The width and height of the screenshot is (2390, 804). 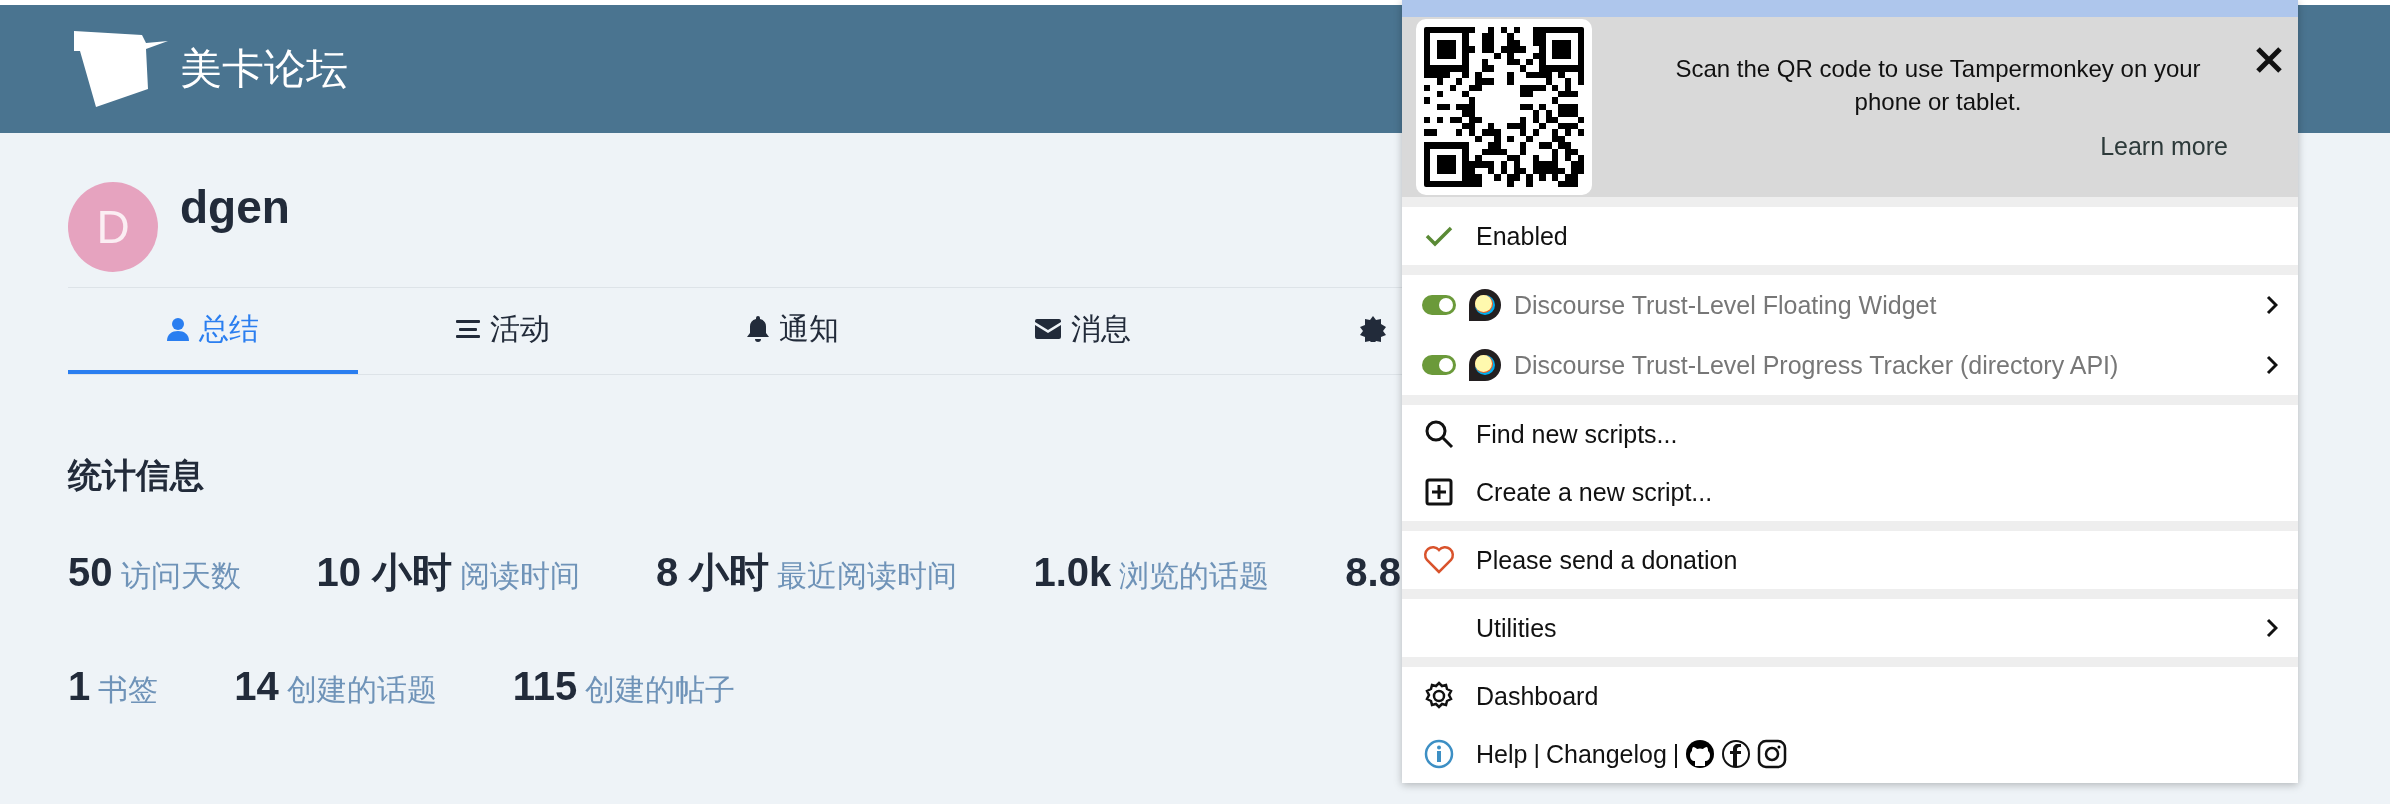 I want to click on learn-more-link: Learn more, so click(x=2164, y=147).